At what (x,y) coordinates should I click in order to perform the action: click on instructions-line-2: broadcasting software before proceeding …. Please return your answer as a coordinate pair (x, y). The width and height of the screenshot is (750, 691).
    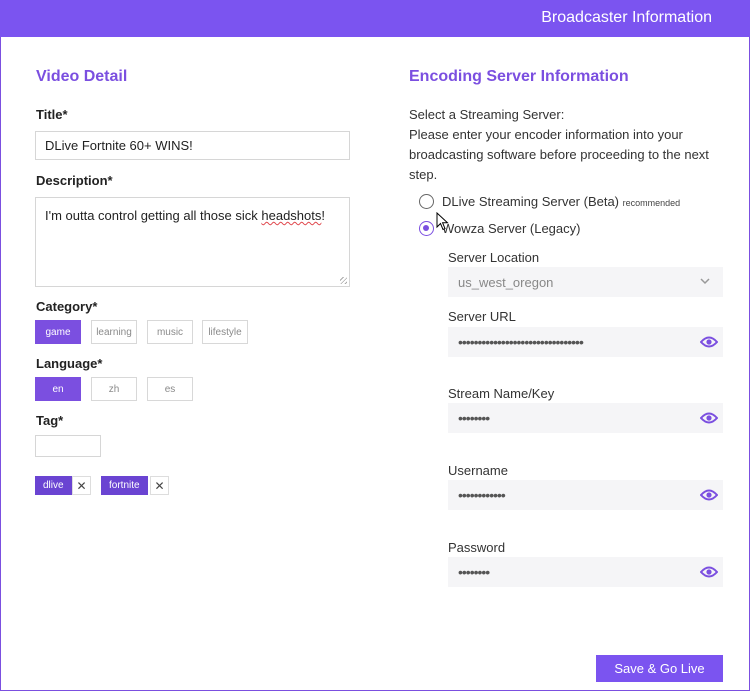
    Looking at the image, I should click on (559, 154).